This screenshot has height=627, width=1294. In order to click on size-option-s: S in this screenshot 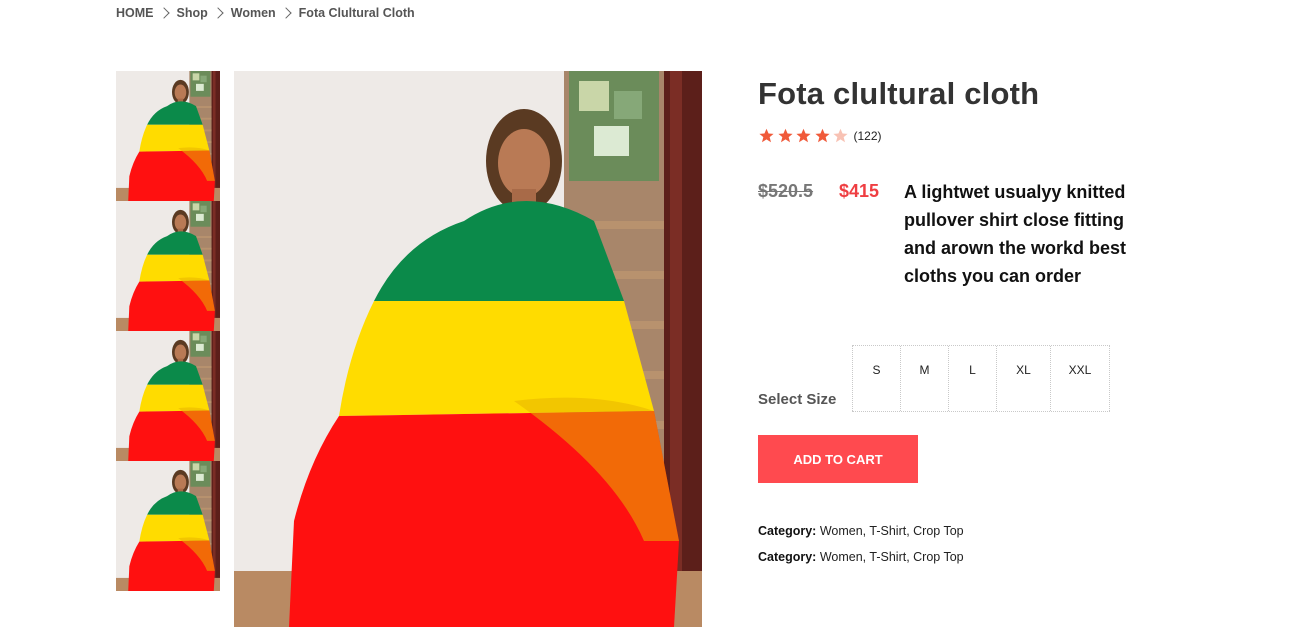, I will do `click(876, 378)`.